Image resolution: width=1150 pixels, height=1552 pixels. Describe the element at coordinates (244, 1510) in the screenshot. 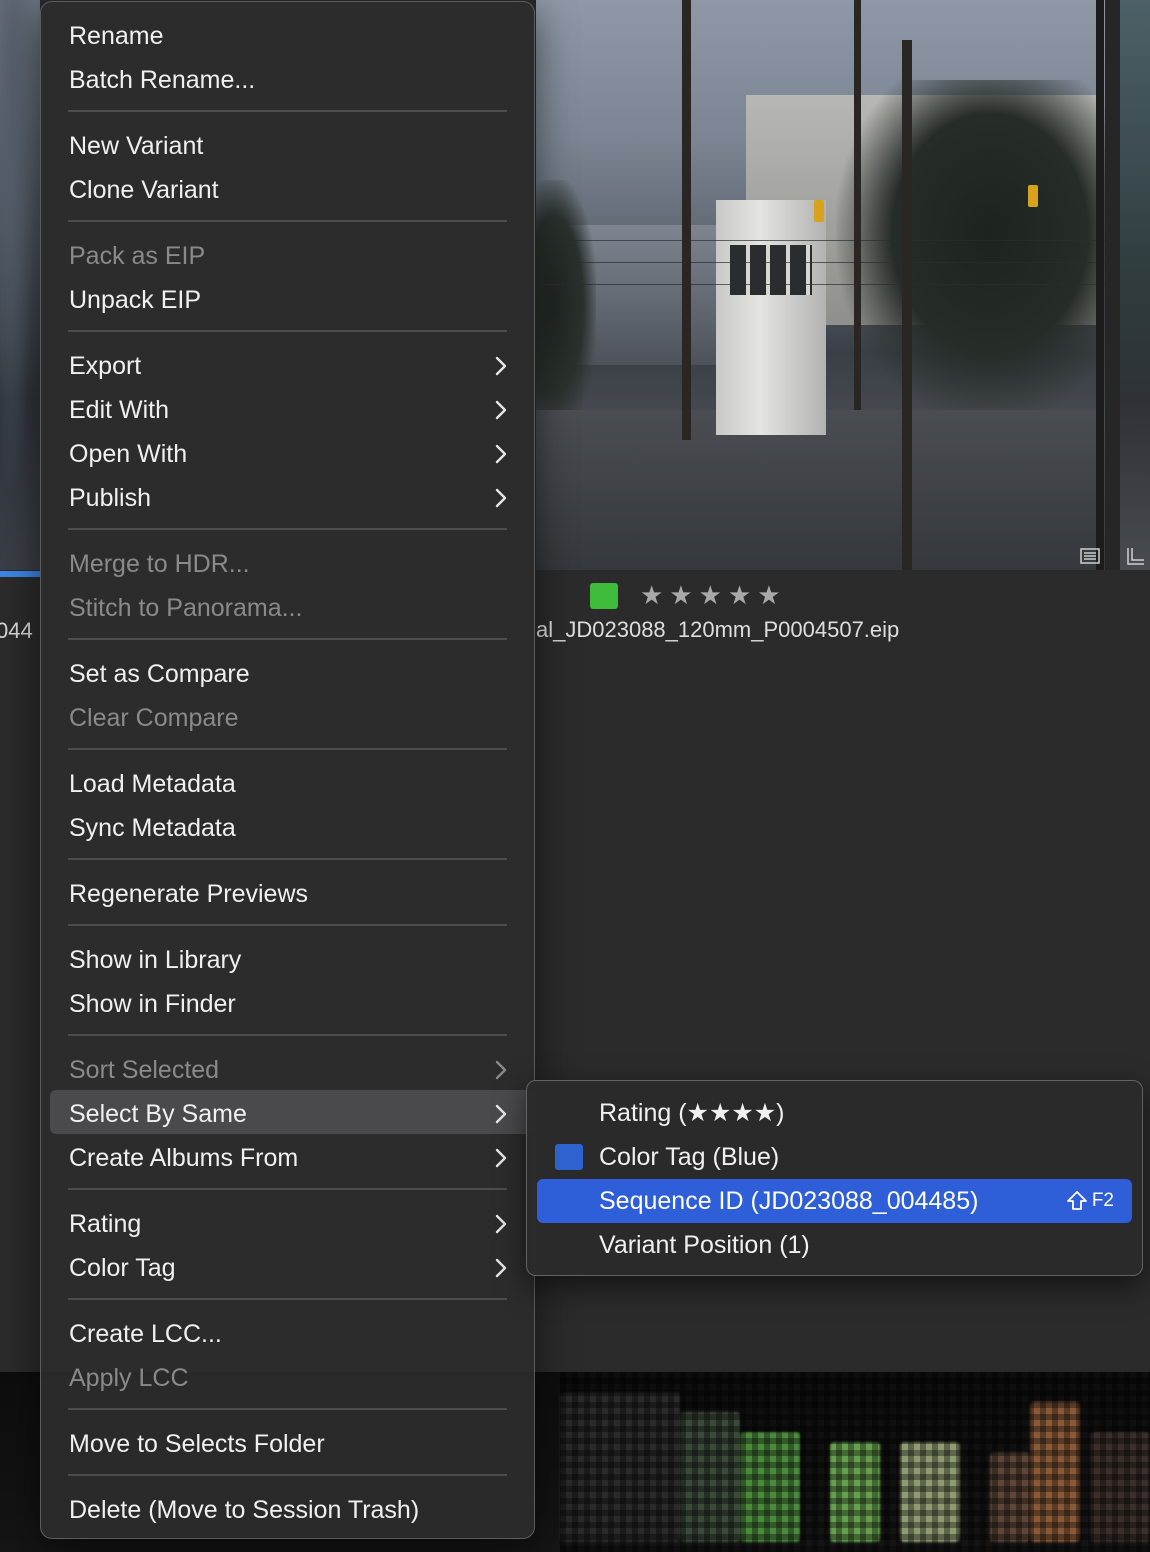

I see `menu-item-label: Delete (Move to Session Trash)` at that location.